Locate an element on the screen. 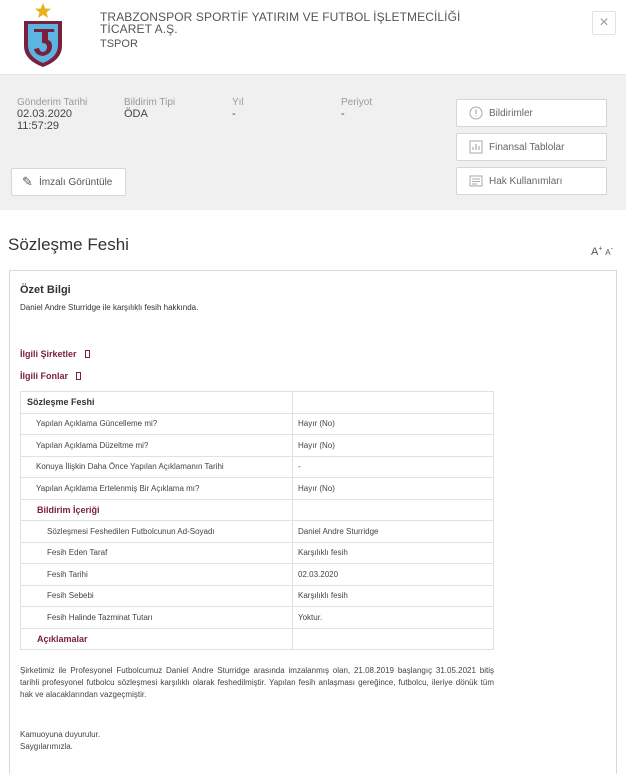  period-value: - is located at coordinates (343, 114).